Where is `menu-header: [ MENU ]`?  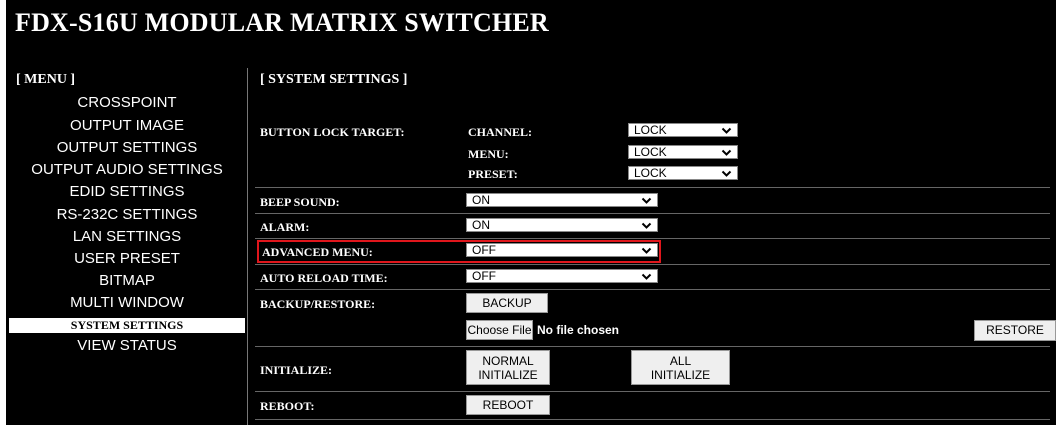 menu-header: [ MENU ] is located at coordinates (46, 79).